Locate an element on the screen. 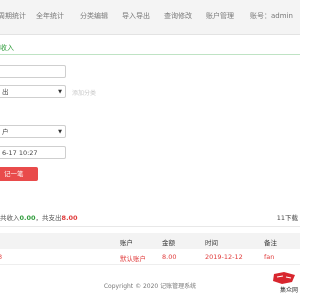 This screenshot has height=300, width=320. amount-input is located at coordinates (33, 71).